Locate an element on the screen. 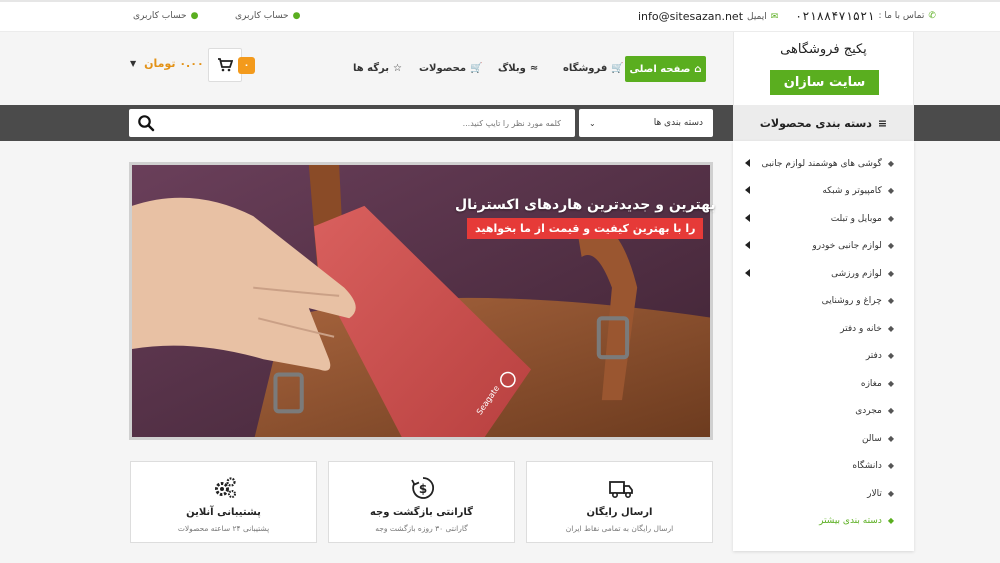  star-icon: ☆ is located at coordinates (397, 68).